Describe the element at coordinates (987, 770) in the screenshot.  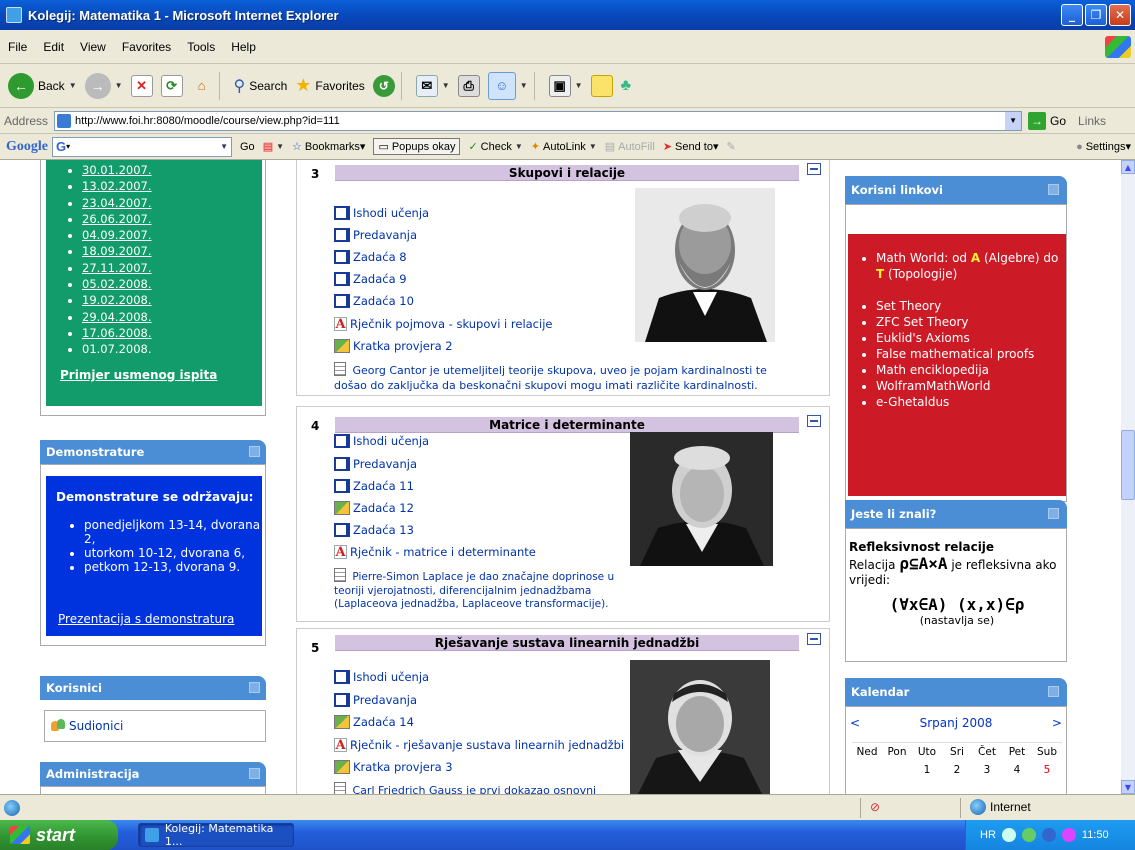
I see `calendar-day: 3` at that location.